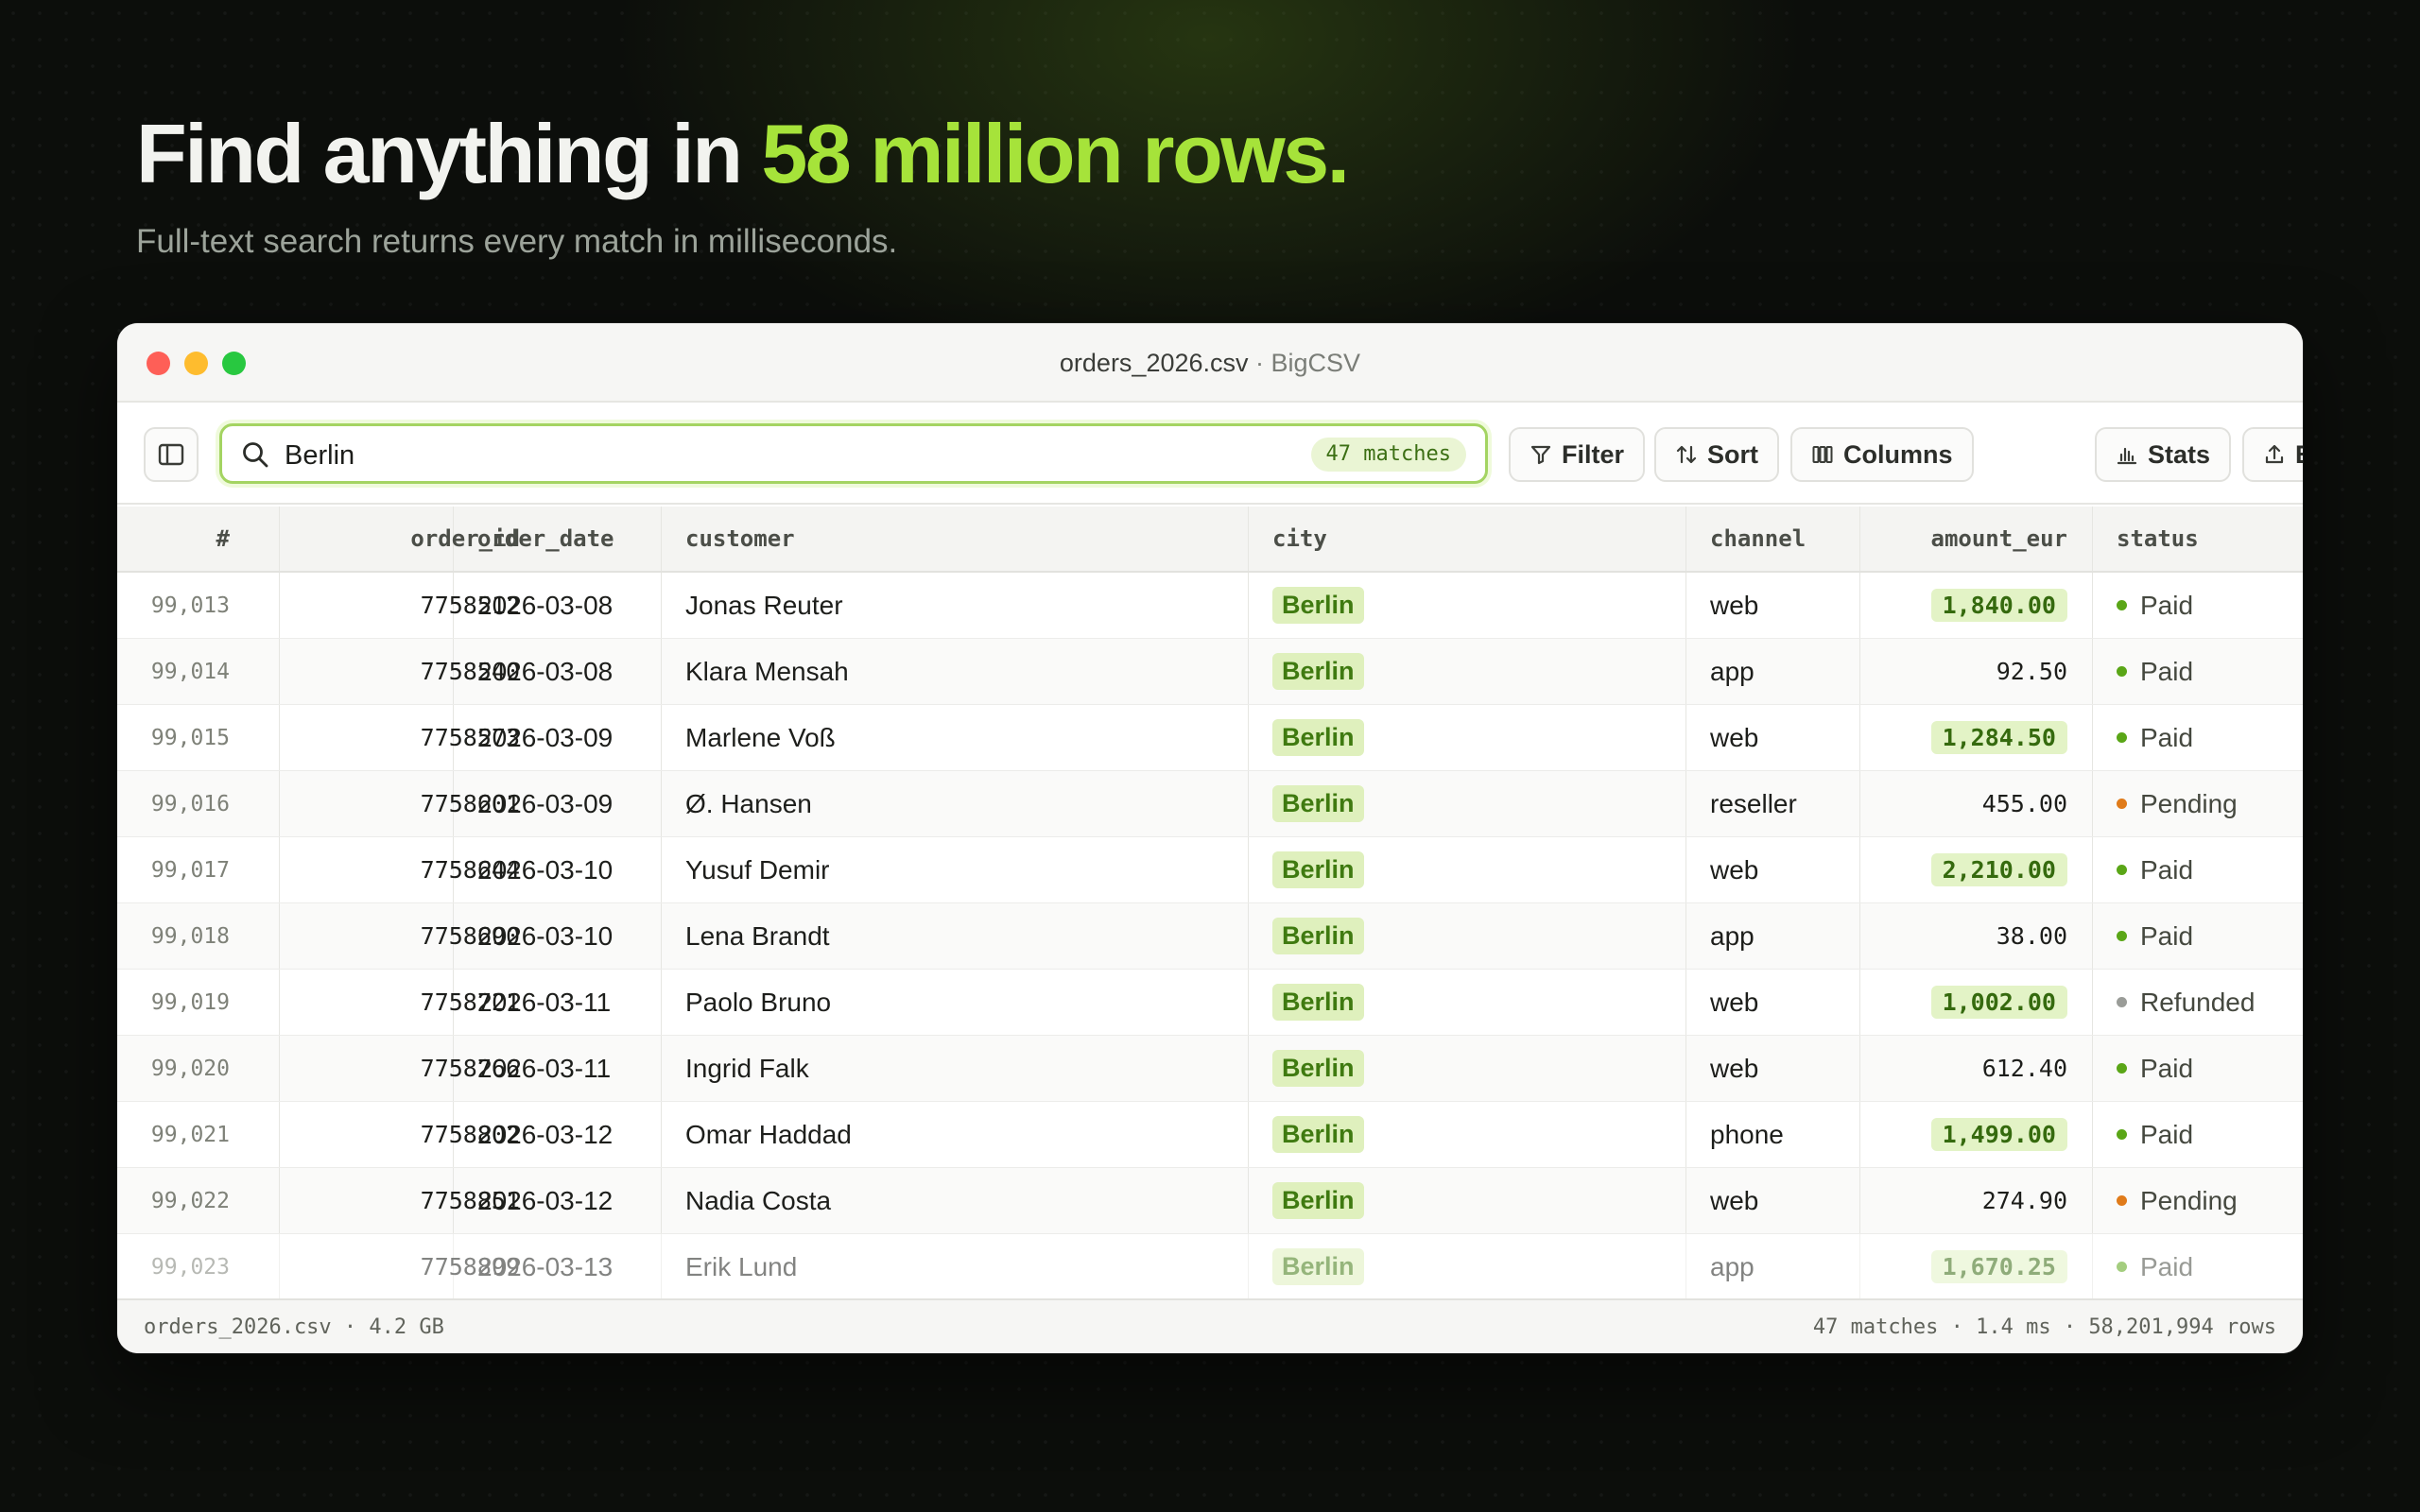 The width and height of the screenshot is (2420, 1512). Describe the element at coordinates (767, 671) in the screenshot. I see `customer-name: Klara Mensah` at that location.